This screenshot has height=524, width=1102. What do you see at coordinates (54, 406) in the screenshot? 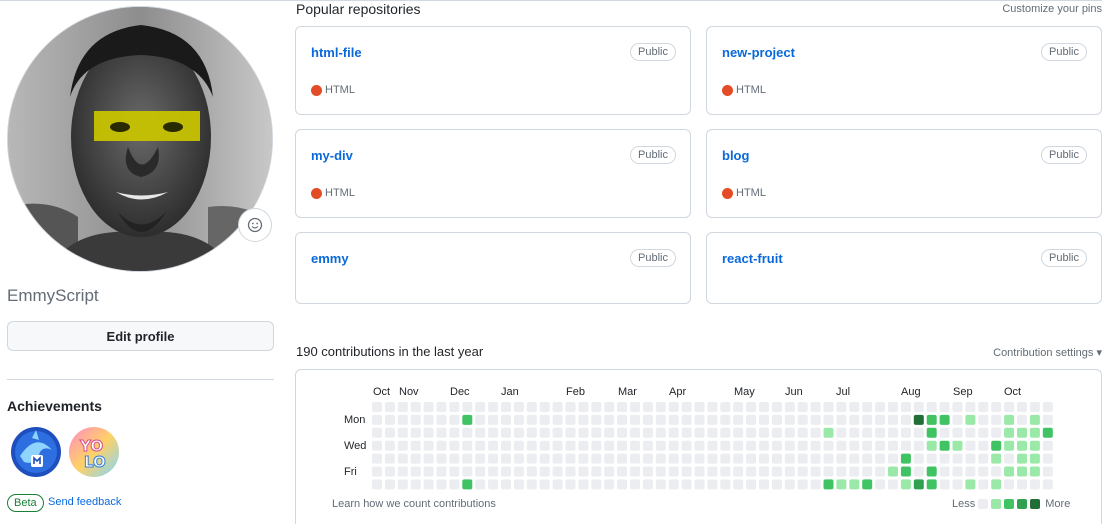
I see `achievements-title: Achievements` at bounding box center [54, 406].